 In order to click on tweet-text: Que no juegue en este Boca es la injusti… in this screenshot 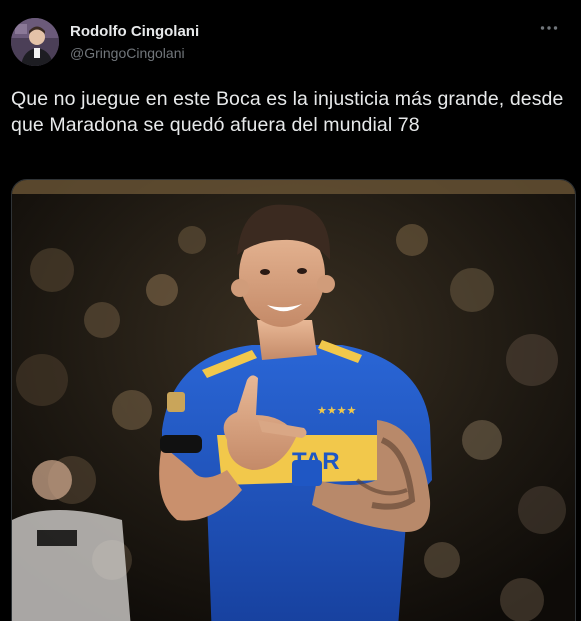, I will do `click(287, 112)`.